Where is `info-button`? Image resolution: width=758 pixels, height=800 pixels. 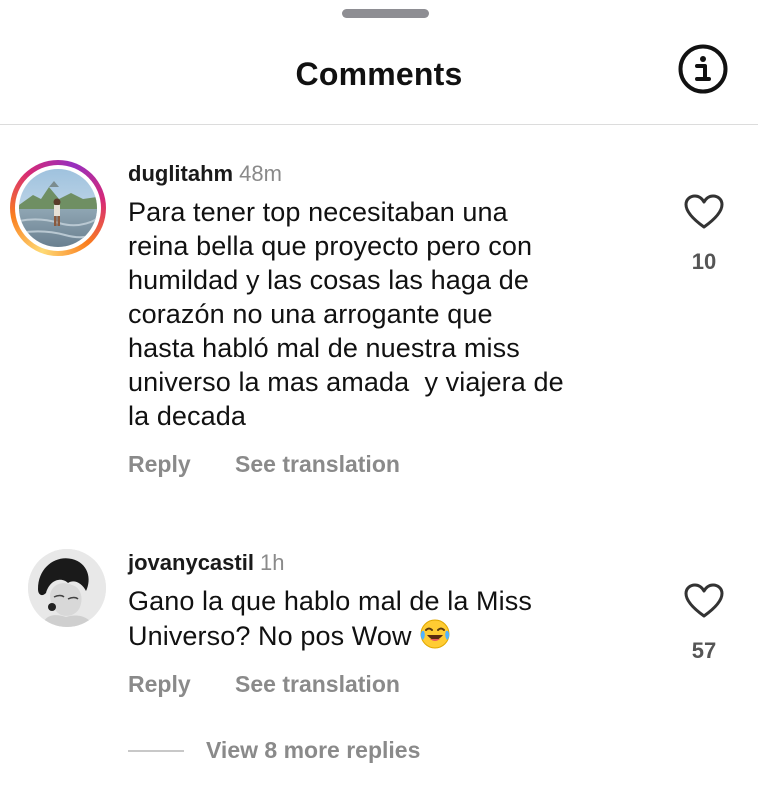
info-button is located at coordinates (703, 69).